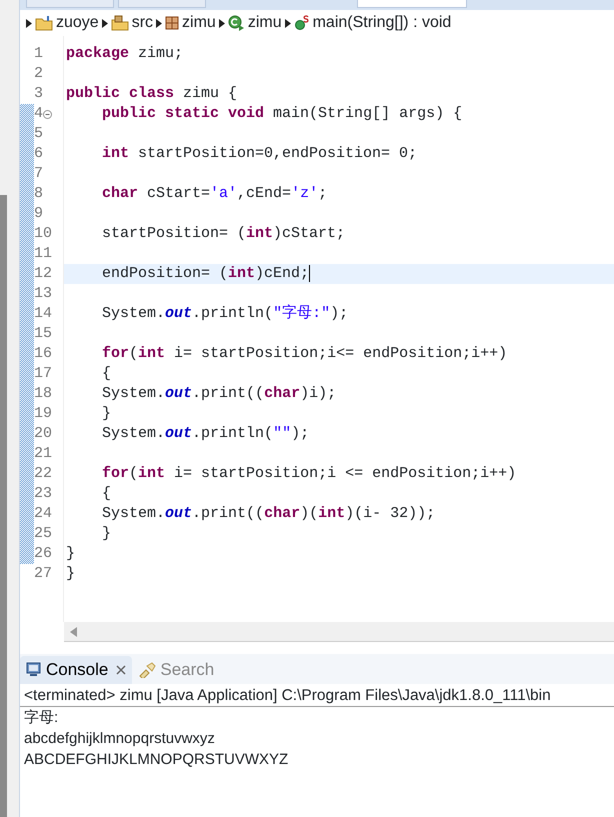 Image resolution: width=614 pixels, height=817 pixels. Describe the element at coordinates (43, 454) in the screenshot. I see `line-number: 21` at that location.